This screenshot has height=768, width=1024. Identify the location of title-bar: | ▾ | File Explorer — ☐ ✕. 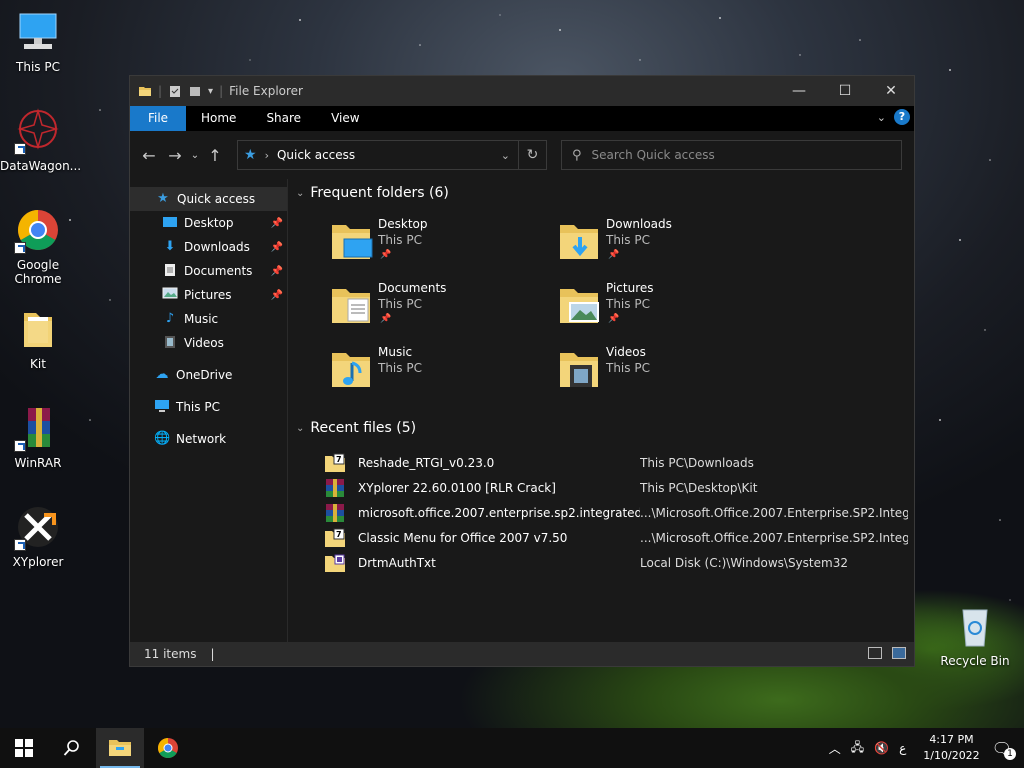
(522, 91).